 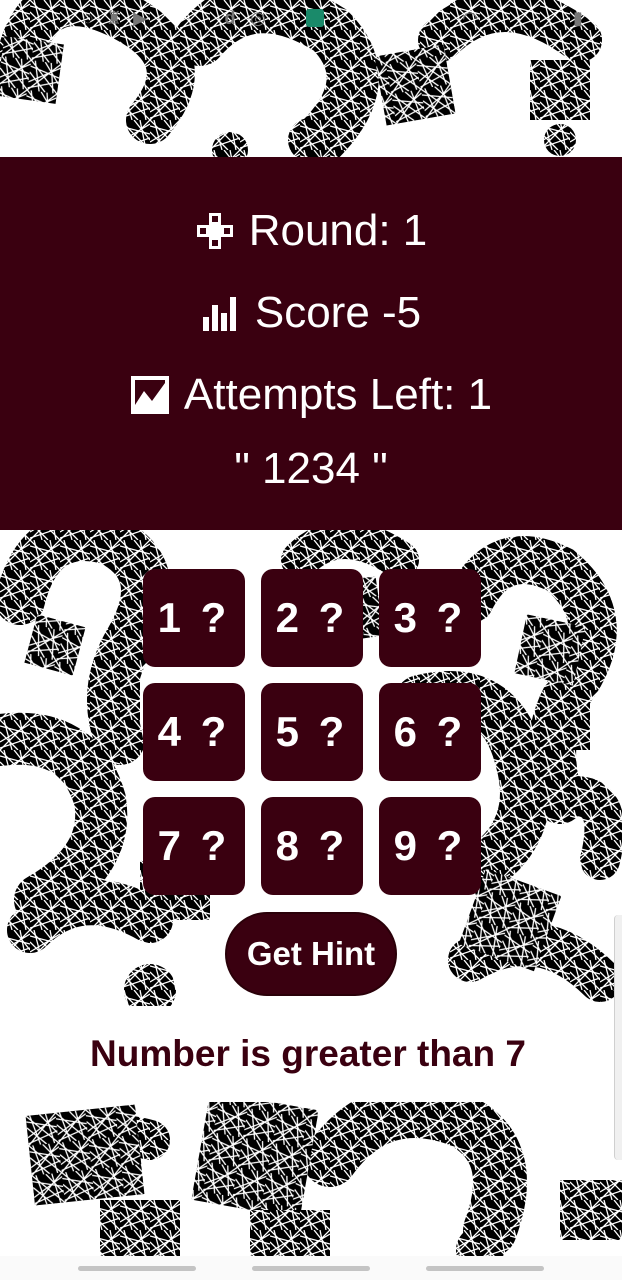 What do you see at coordinates (88, 18) in the screenshot?
I see `whatsapp-icon: ◌` at bounding box center [88, 18].